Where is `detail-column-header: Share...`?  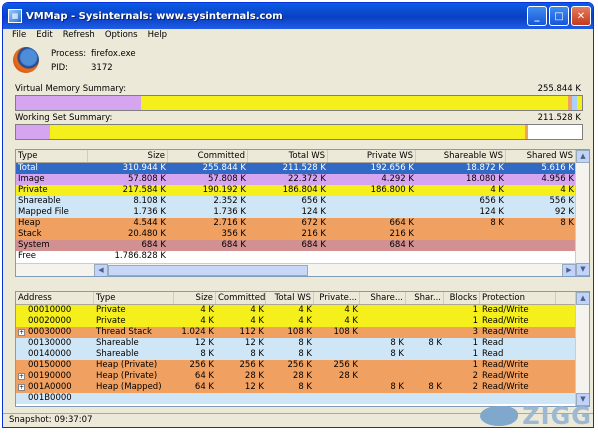 detail-column-header: Share... is located at coordinates (383, 298).